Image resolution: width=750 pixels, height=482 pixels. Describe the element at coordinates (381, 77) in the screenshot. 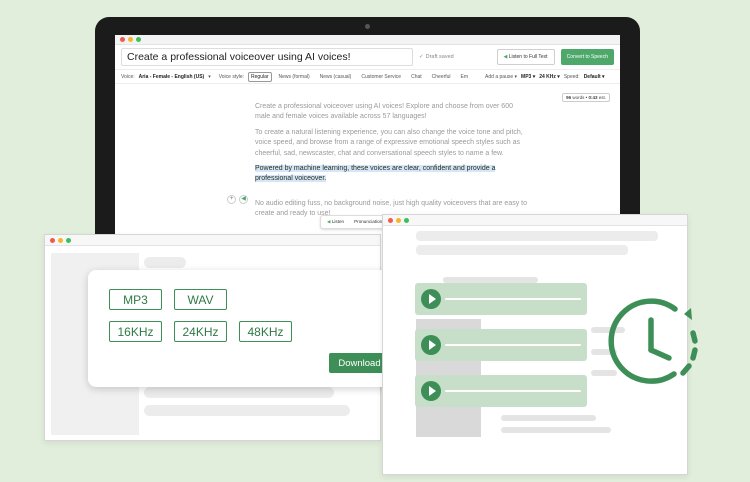

I see `style-customer-service: Customer Service` at that location.